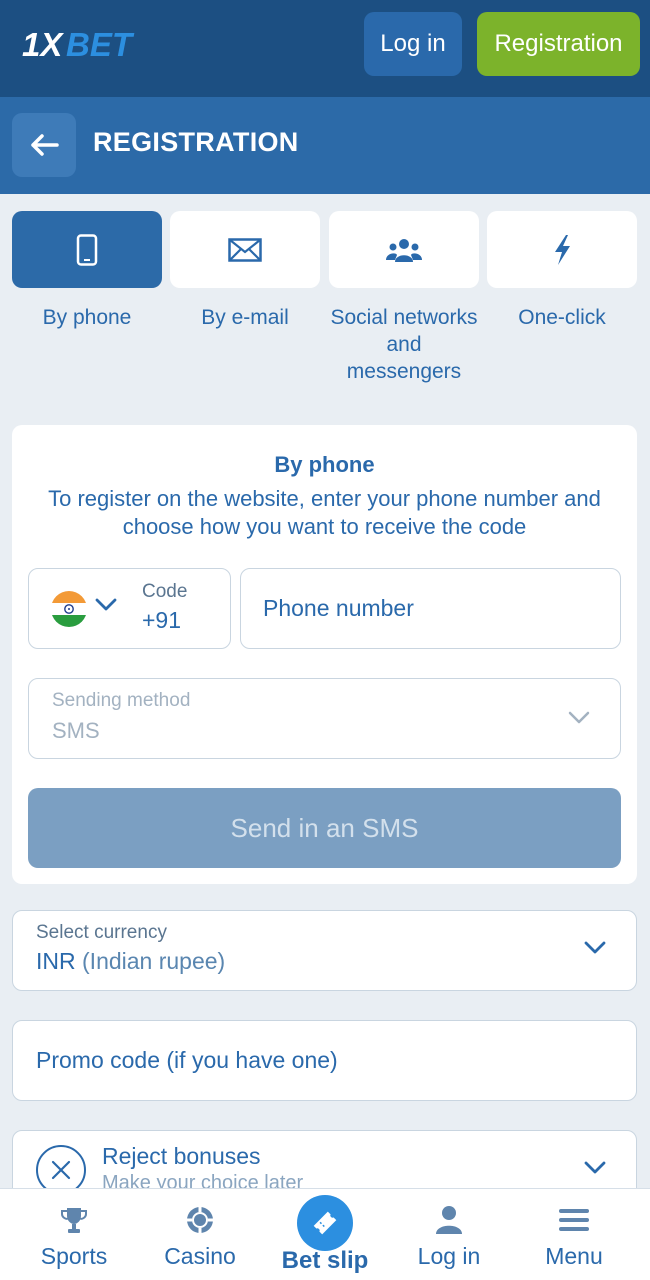 The image size is (650, 1280). Describe the element at coordinates (162, 620) in the screenshot. I see `code-value: +91` at that location.